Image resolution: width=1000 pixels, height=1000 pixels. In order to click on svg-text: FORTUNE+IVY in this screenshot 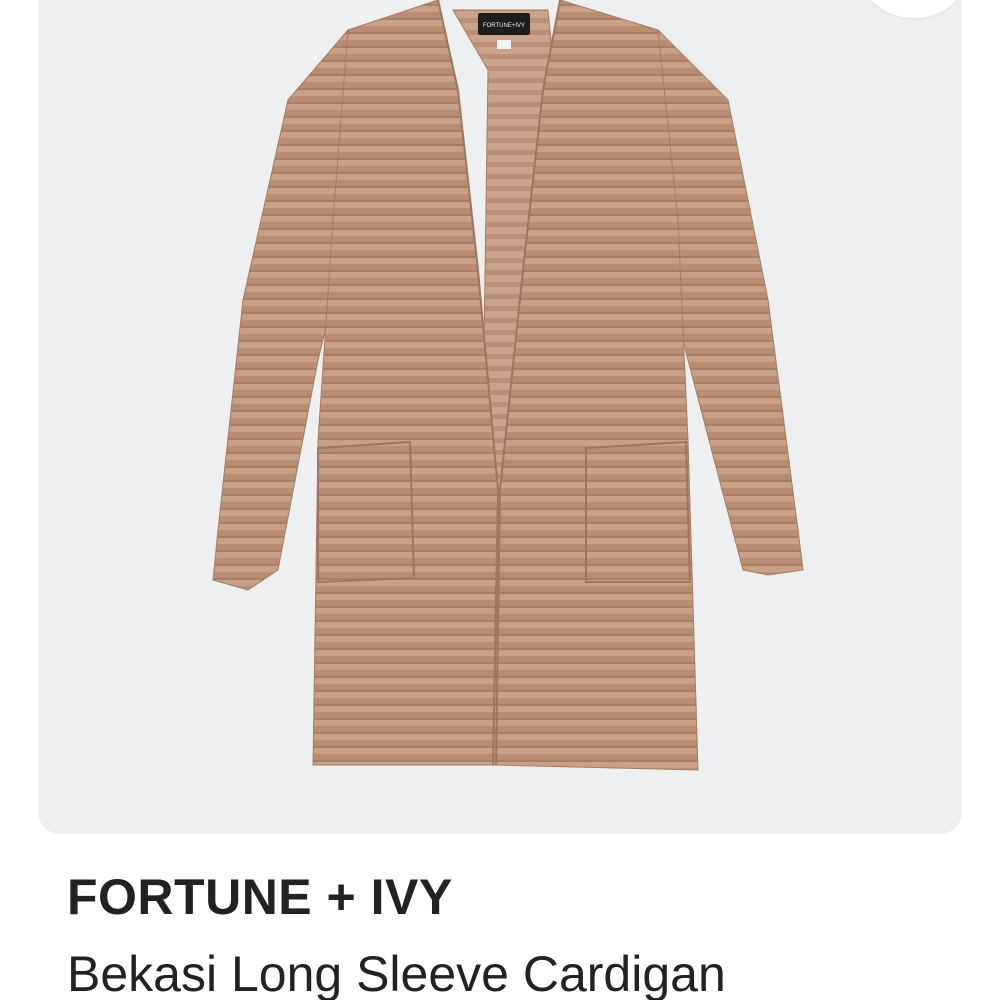, I will do `click(504, 26)`.